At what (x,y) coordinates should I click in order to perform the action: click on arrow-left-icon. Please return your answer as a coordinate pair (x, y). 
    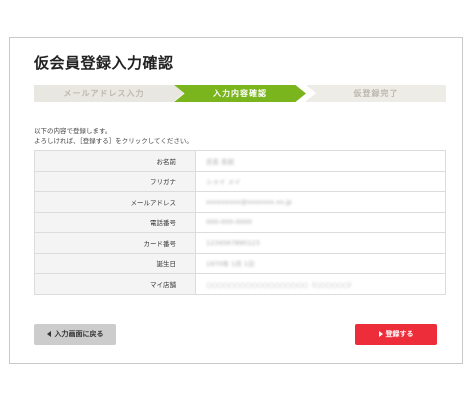
    Looking at the image, I should click on (48, 334).